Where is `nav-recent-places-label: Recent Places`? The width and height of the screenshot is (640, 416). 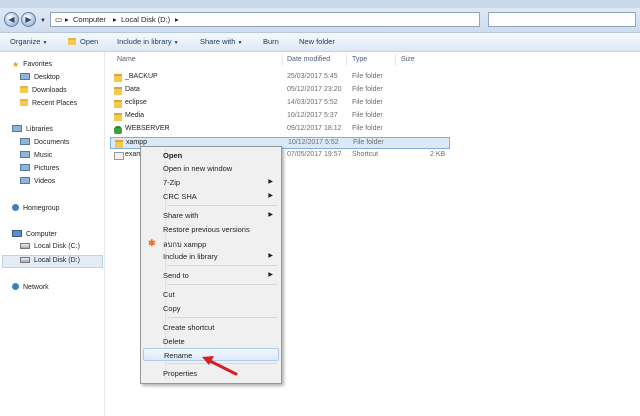
nav-recent-places-label: Recent Places is located at coordinates (55, 103).